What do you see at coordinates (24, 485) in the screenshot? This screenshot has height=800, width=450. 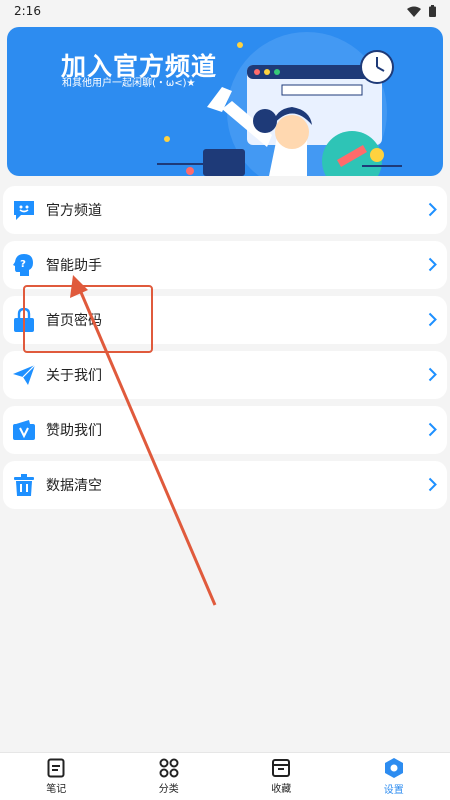 I see `trash-icon` at bounding box center [24, 485].